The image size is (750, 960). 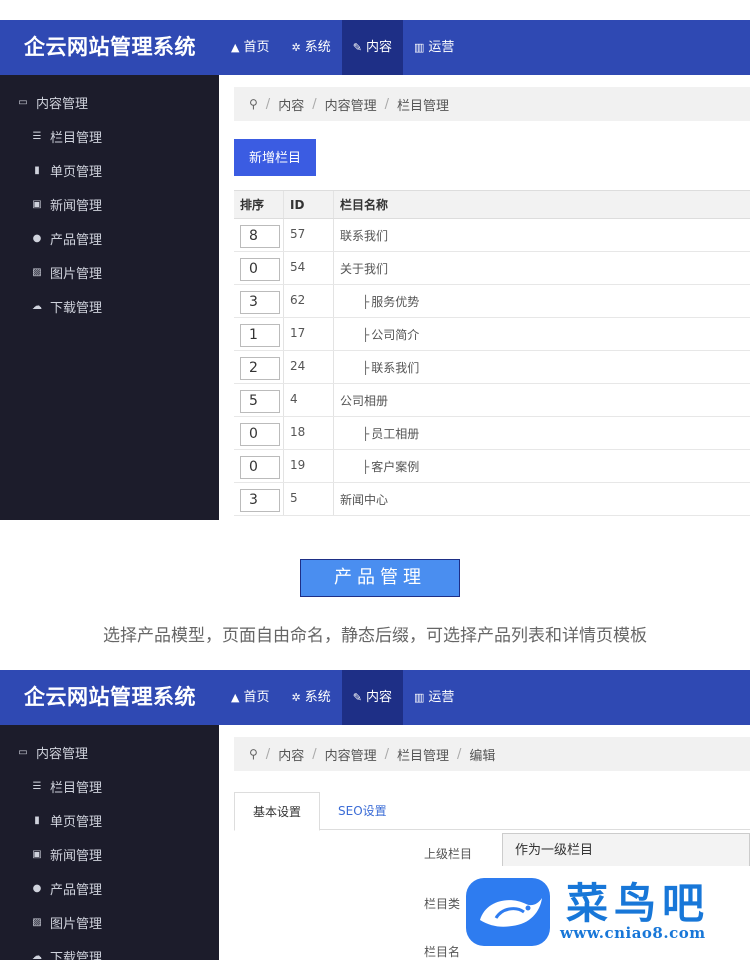 What do you see at coordinates (395, 335) in the screenshot?
I see `column-name: 公司简介` at bounding box center [395, 335].